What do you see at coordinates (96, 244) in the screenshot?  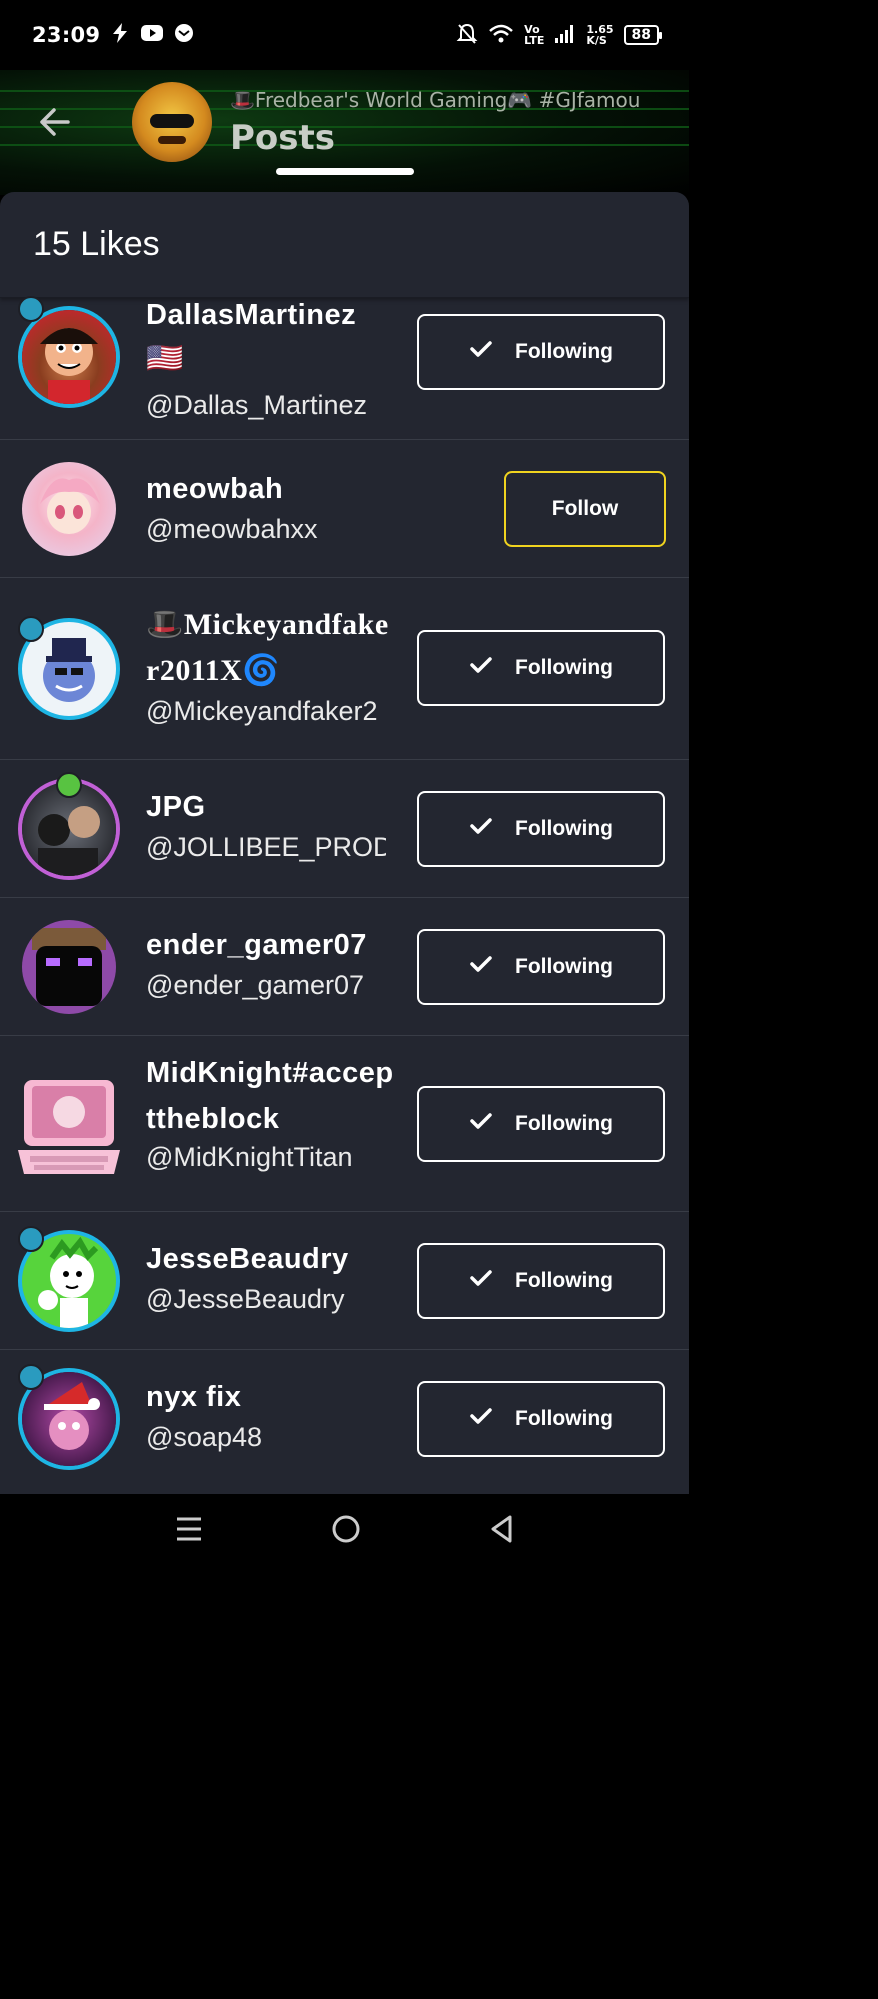 I see `likes-count-title: 15 Likes` at bounding box center [96, 244].